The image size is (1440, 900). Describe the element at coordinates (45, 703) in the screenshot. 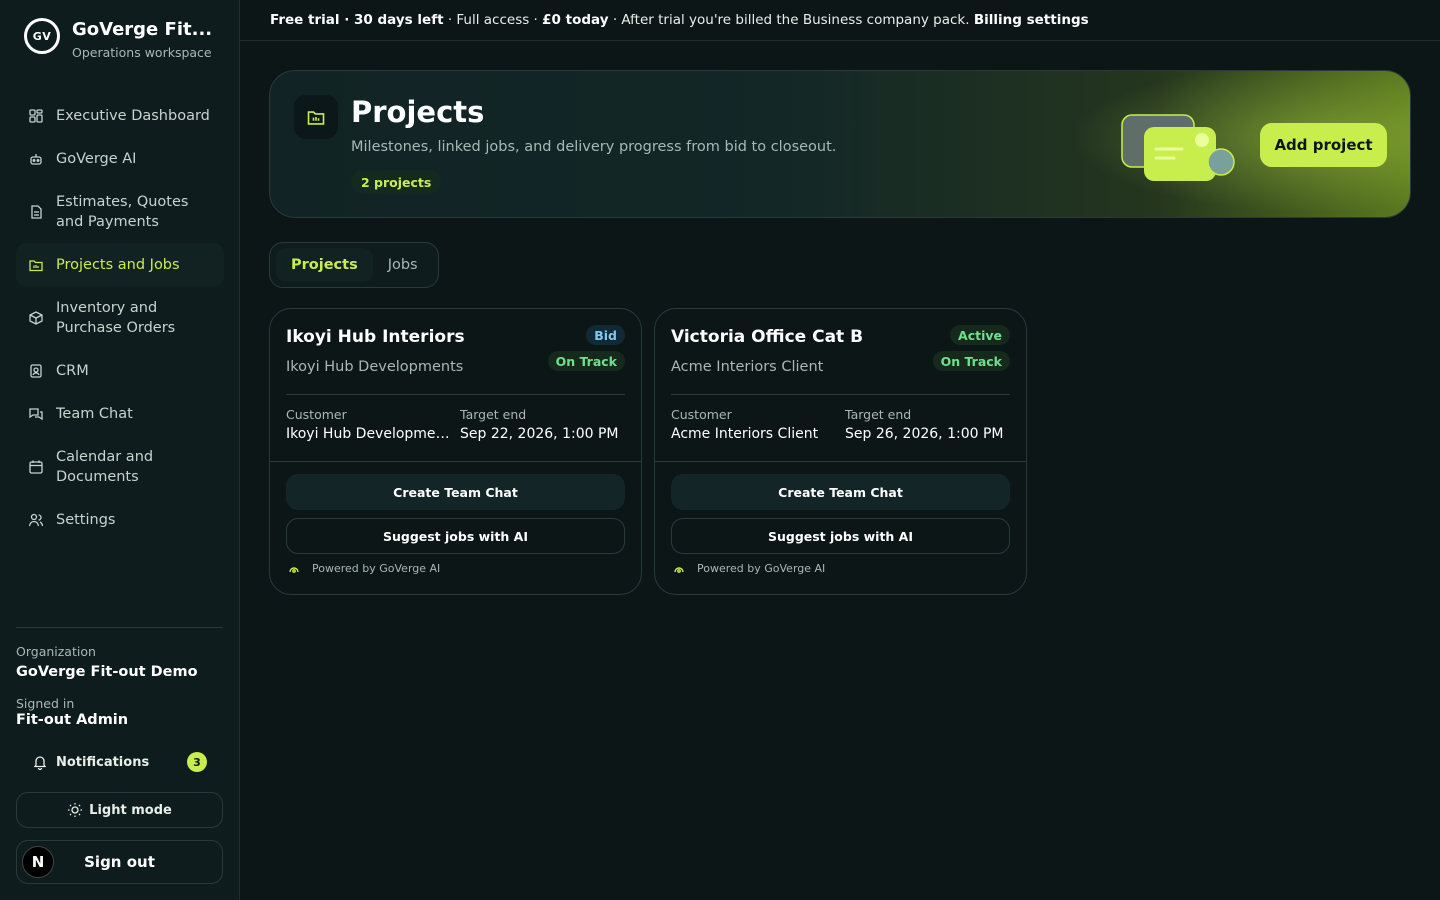

I see `signed-in-label: Signed in` at that location.